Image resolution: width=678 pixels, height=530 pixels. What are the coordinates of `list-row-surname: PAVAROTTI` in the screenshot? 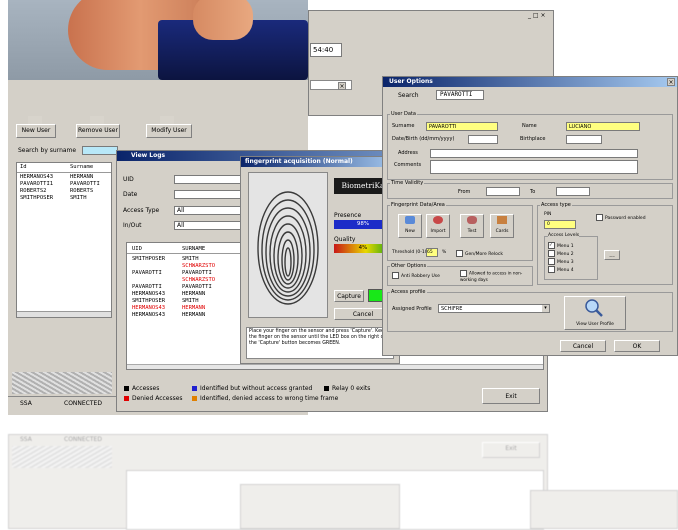 It's located at (85, 184).